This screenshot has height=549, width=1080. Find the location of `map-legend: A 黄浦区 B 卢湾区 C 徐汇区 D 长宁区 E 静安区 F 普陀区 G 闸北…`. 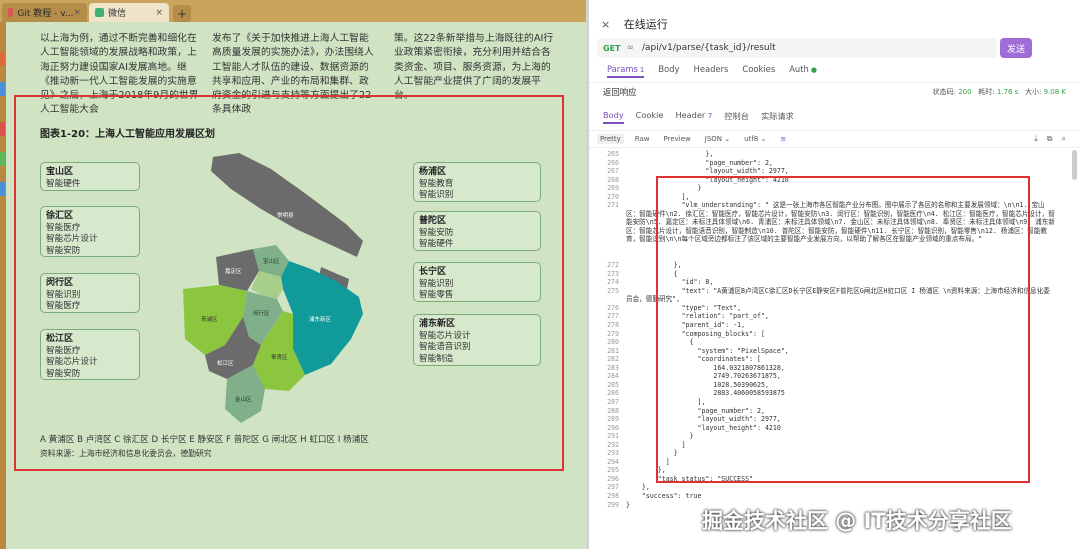

map-legend: A 黄浦区 B 卢湾区 C 徐汇区 D 长宁区 E 静安区 F 普陀区 G 闸北… is located at coordinates (204, 440).